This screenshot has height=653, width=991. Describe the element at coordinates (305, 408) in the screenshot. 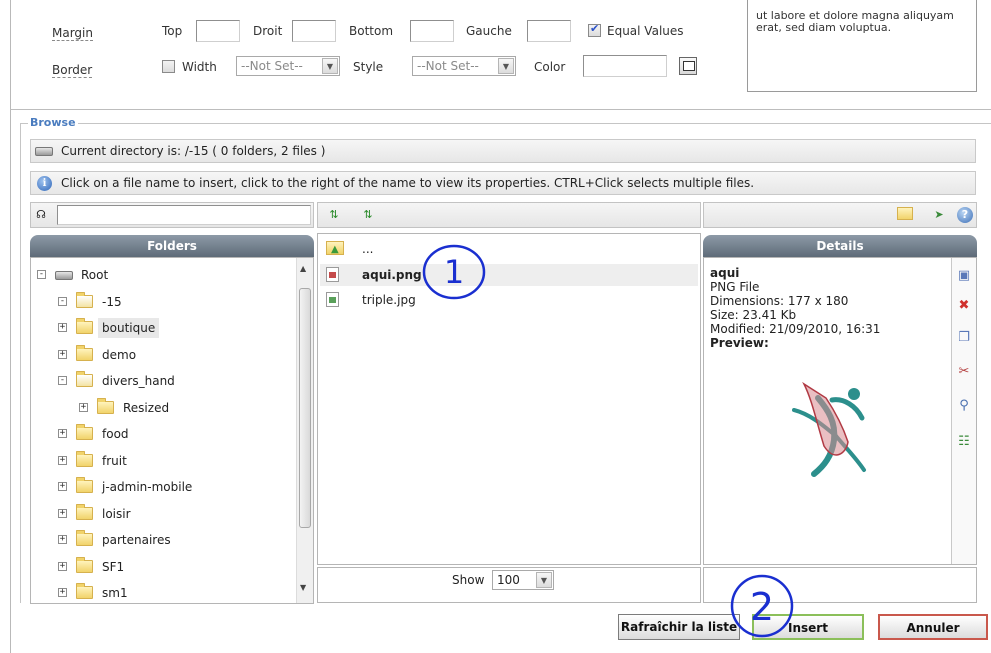

I see `folder-scroll-thumb` at that location.